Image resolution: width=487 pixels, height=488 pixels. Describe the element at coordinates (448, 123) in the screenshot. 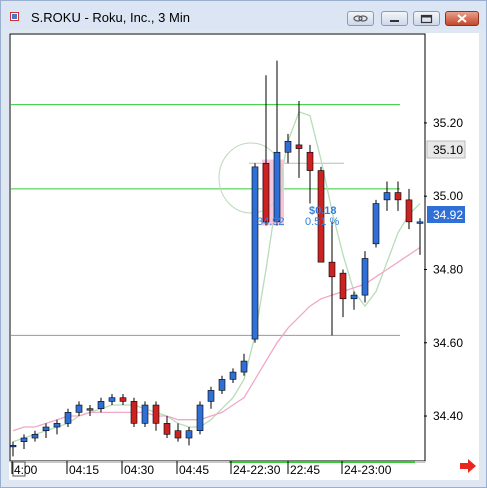

I see `price-label: 35.20` at that location.